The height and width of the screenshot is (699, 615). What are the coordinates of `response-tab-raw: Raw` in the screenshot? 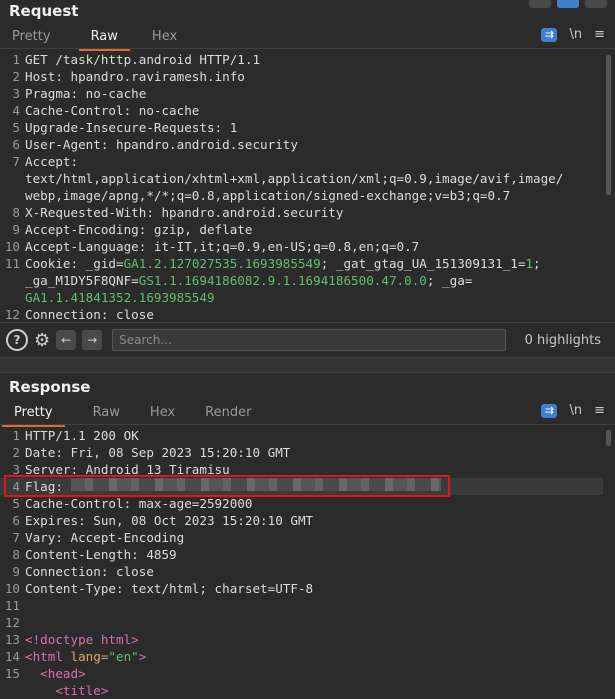 It's located at (106, 413).